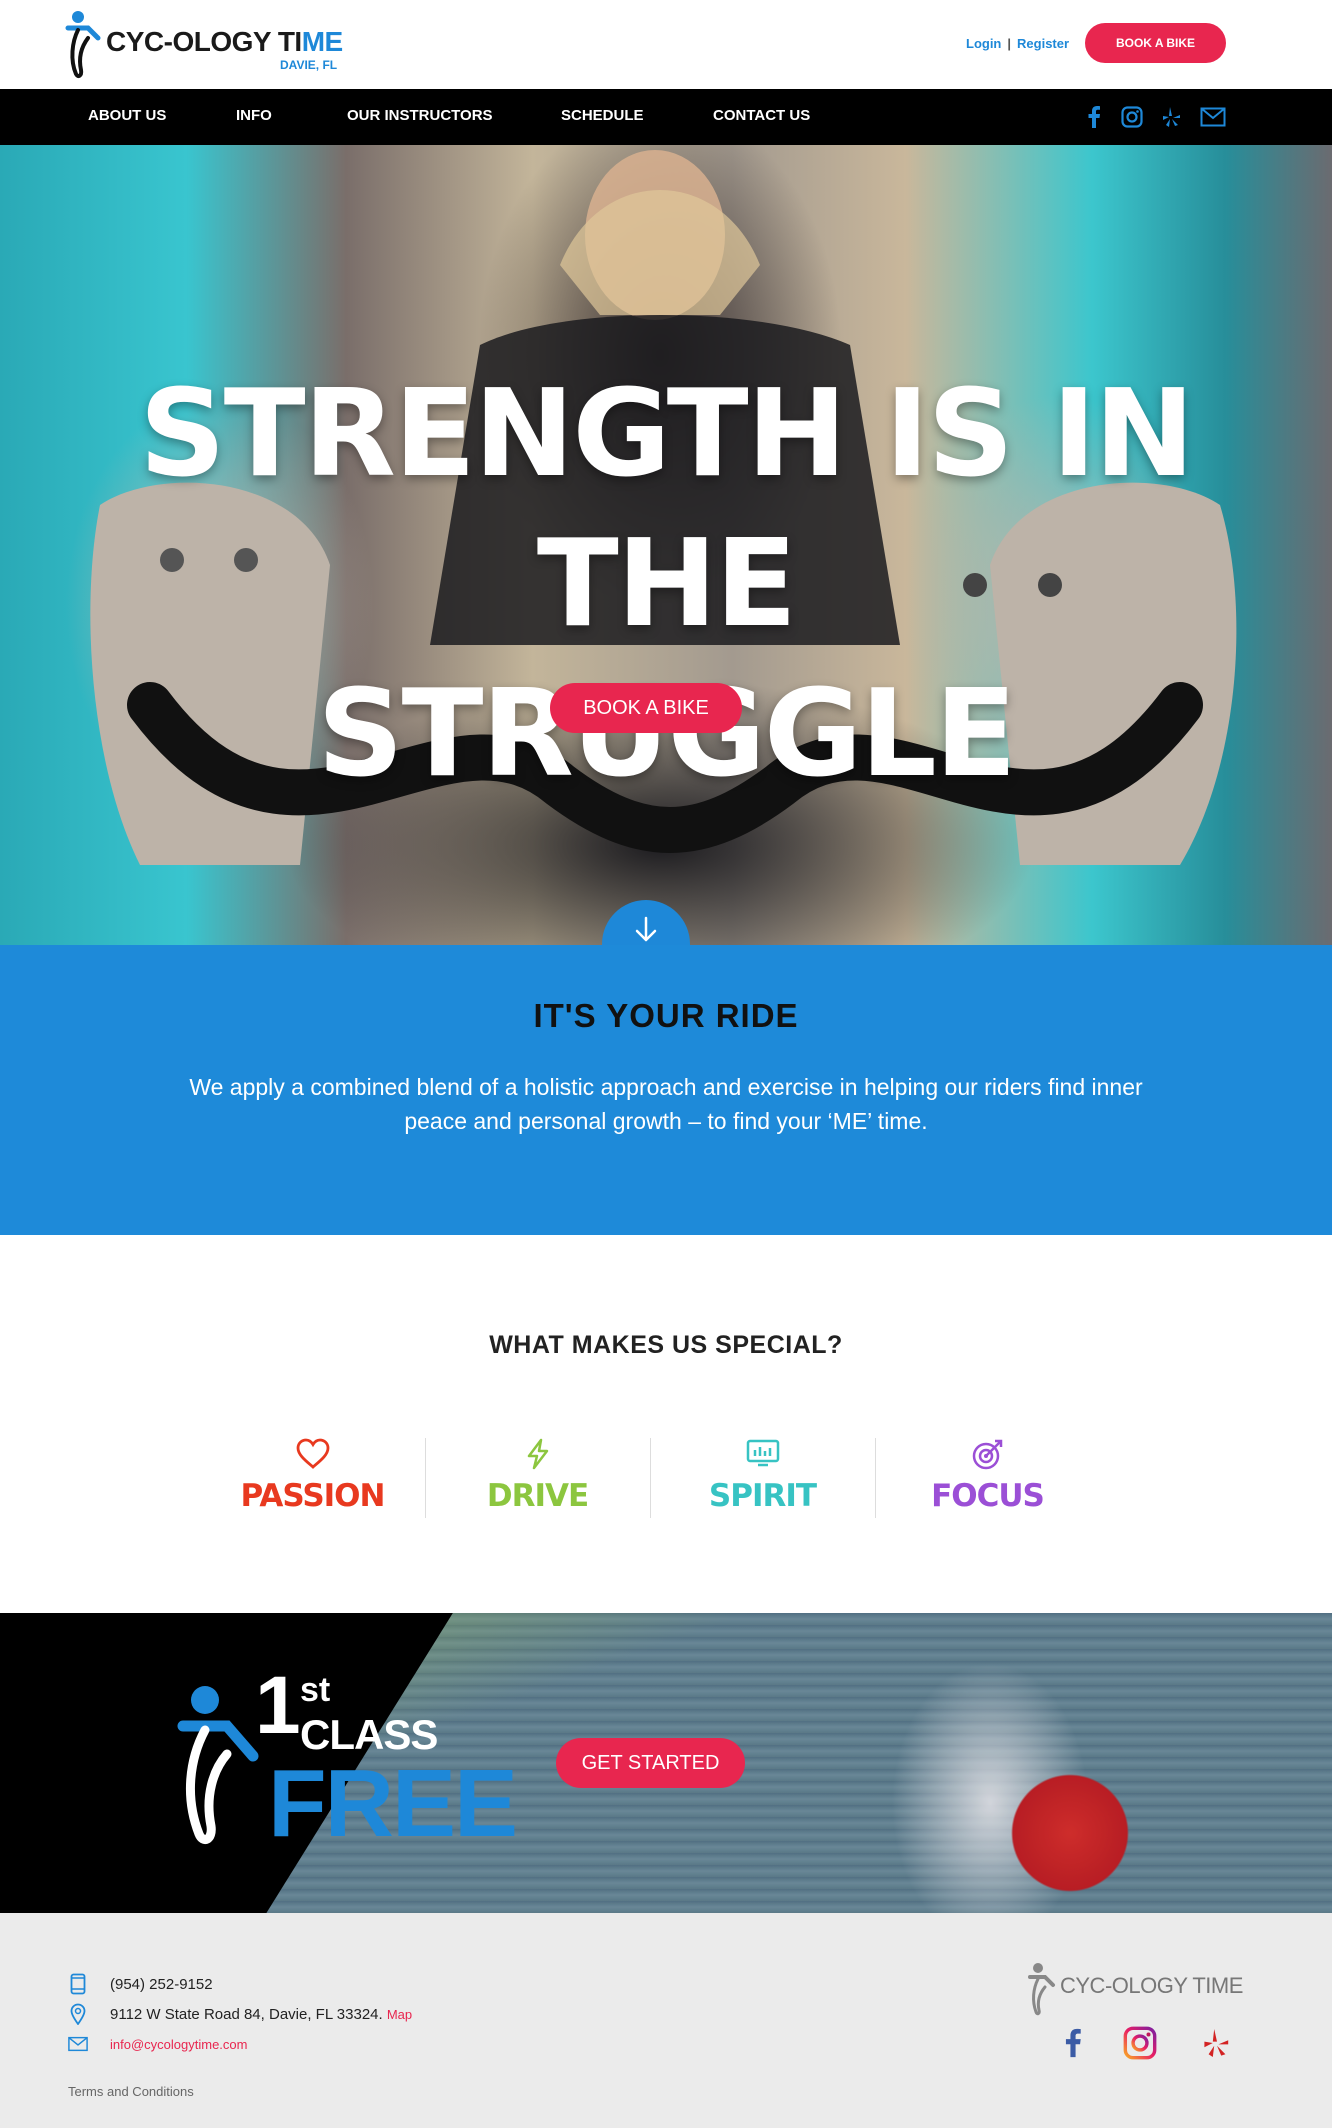 The image size is (1332, 2128). What do you see at coordinates (602, 115) in the screenshot?
I see `nav-item-schedule: SCHEDULE` at bounding box center [602, 115].